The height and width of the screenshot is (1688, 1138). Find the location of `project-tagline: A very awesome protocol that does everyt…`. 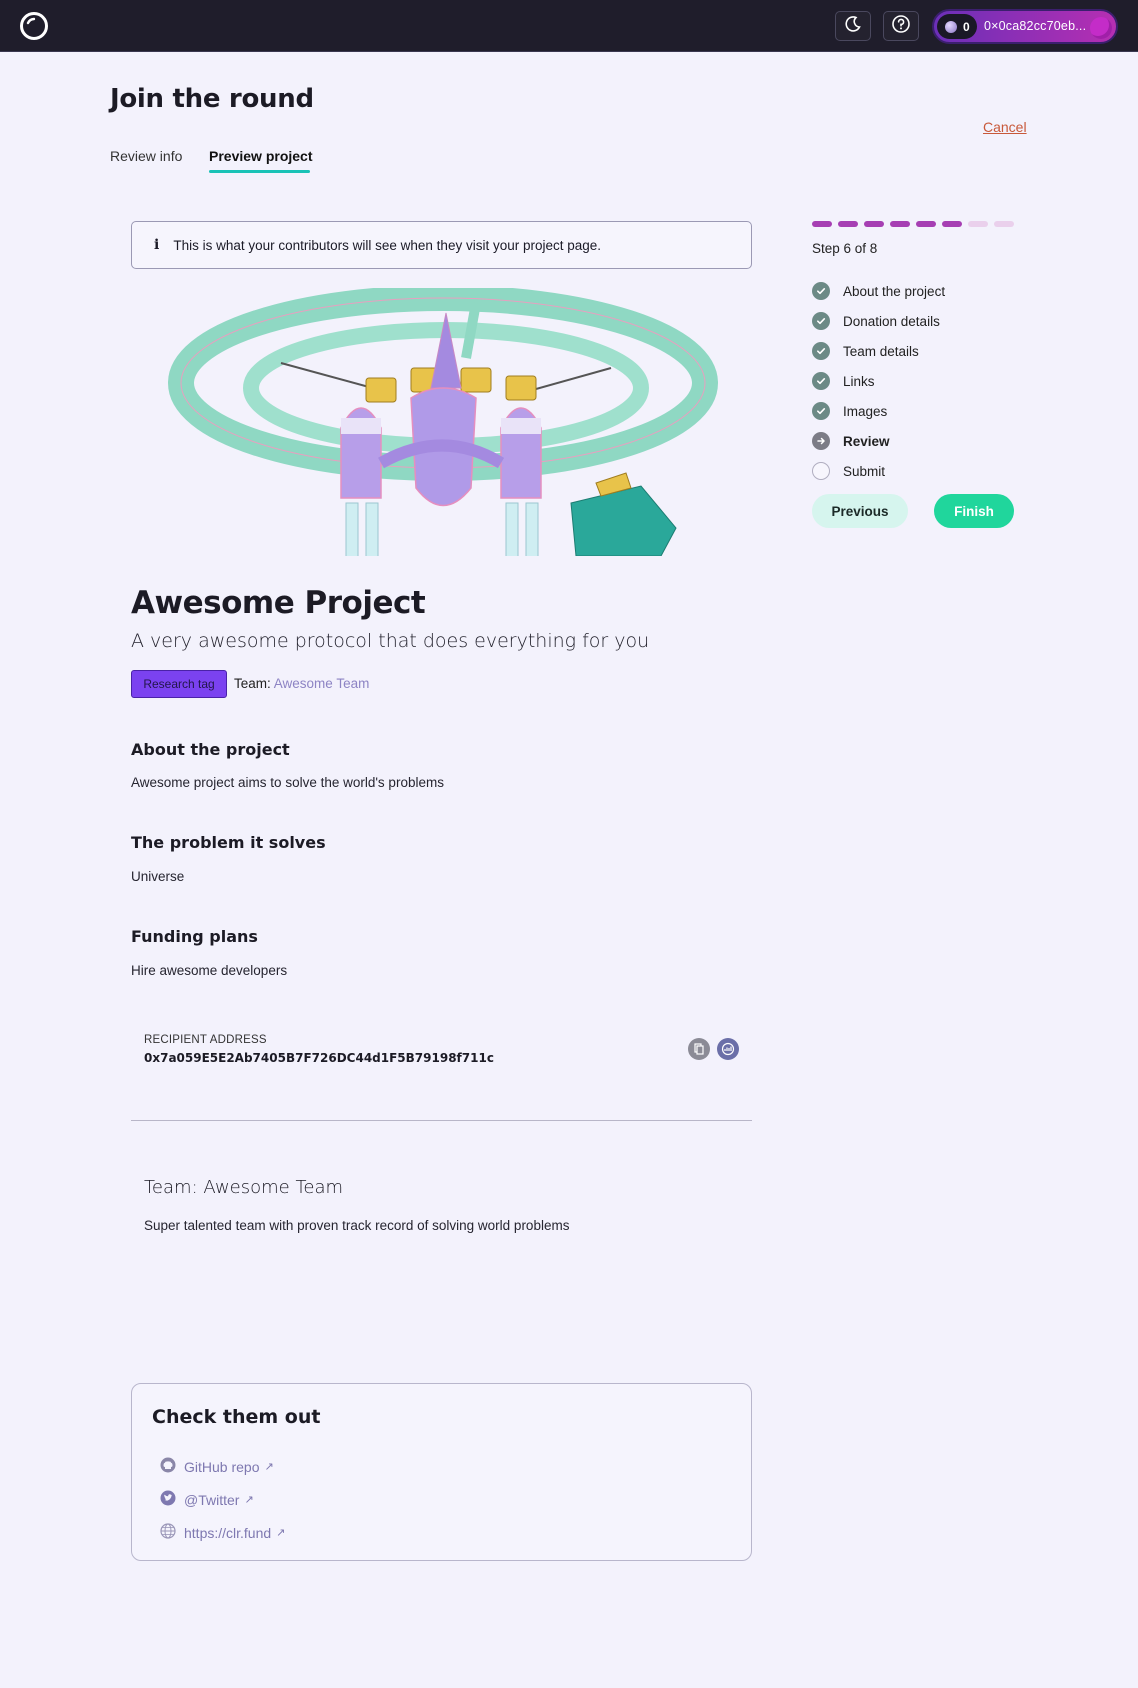

project-tagline: A very awesome protocol that does everyt… is located at coordinates (390, 641).